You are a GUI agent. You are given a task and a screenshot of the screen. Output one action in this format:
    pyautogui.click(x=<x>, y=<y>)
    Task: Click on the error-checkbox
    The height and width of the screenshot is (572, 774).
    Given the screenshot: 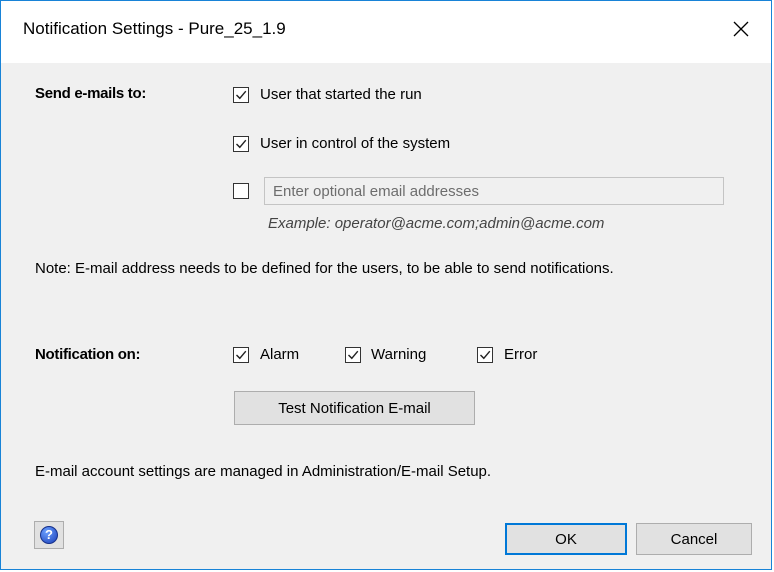 What is the action you would take?
    pyautogui.click(x=485, y=355)
    